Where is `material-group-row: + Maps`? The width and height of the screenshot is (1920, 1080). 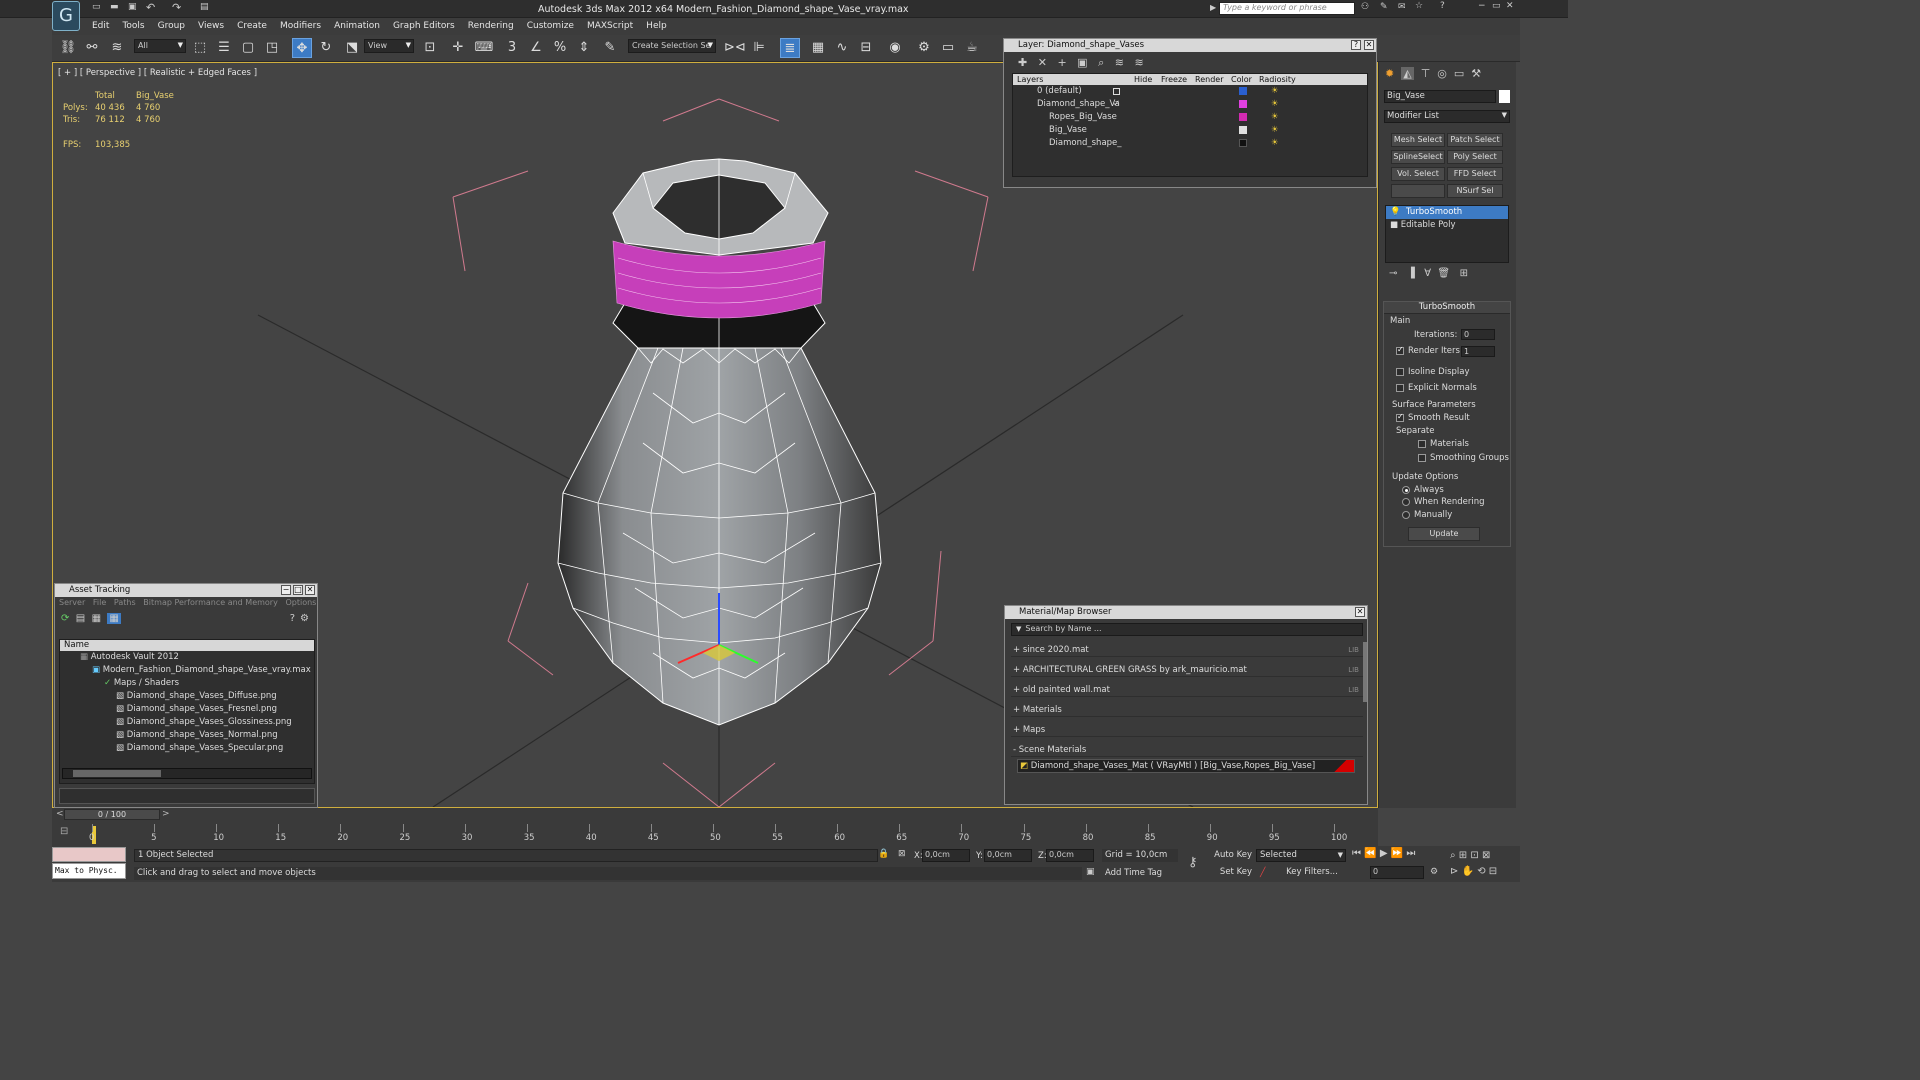
material-group-row: + Maps is located at coordinates (1187, 730).